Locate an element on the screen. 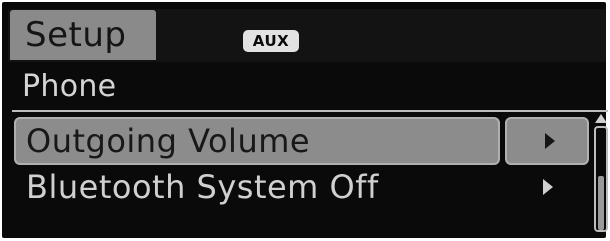 The width and height of the screenshot is (610, 241). scroll-track is located at coordinates (601, 179).